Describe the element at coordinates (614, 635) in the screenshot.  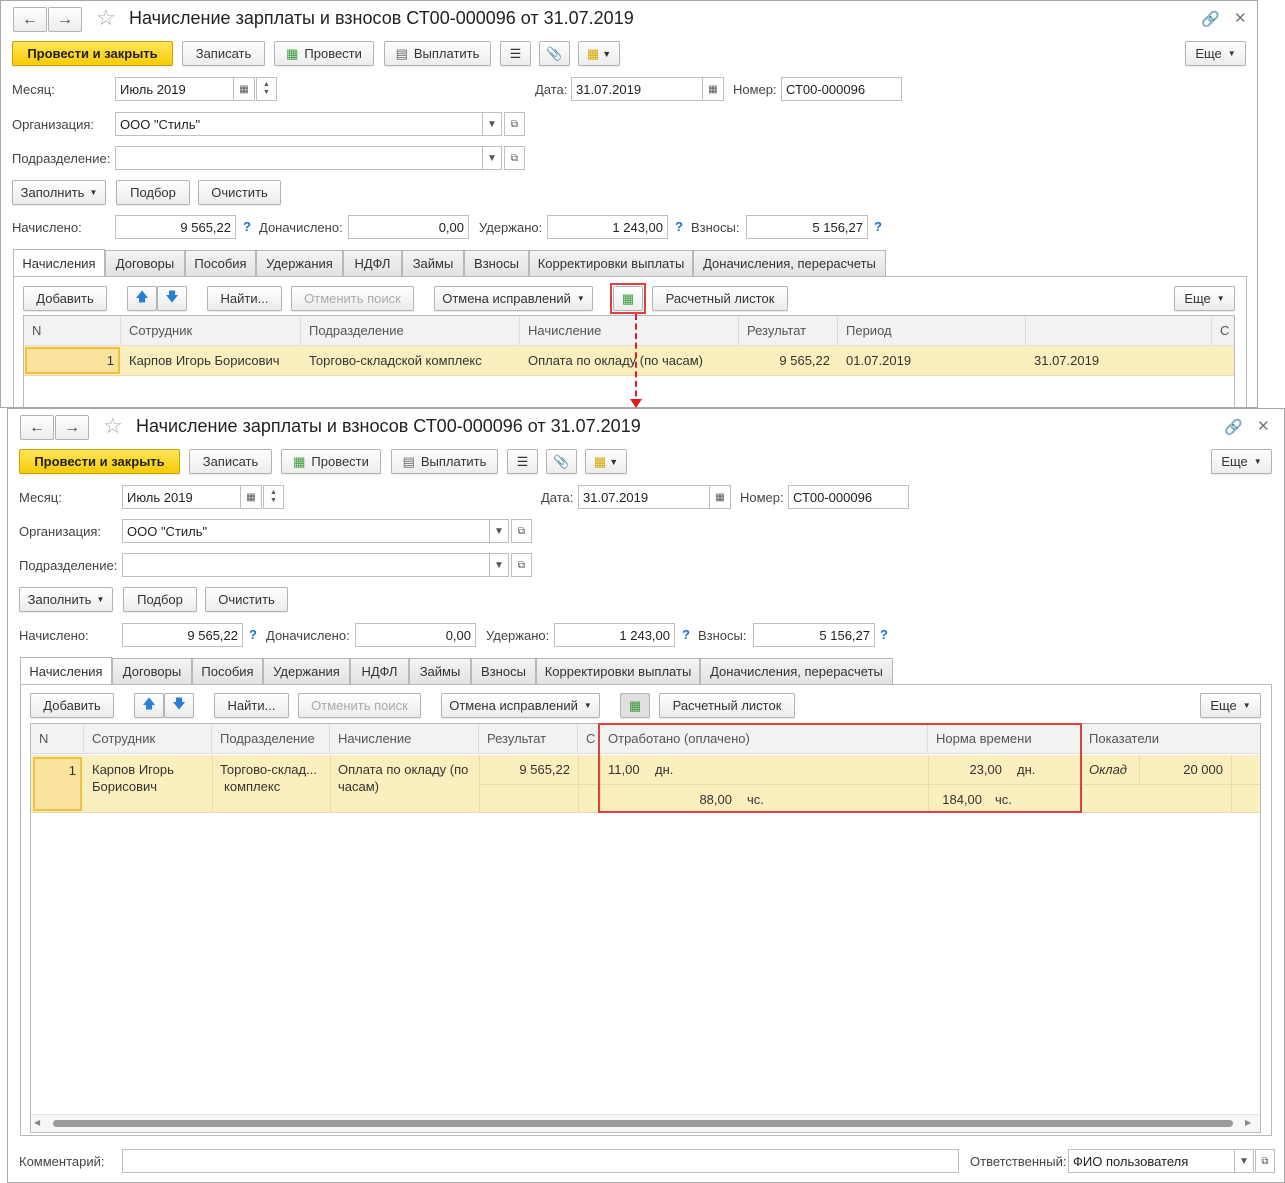
I see `withheld-input: 1 243,00` at that location.